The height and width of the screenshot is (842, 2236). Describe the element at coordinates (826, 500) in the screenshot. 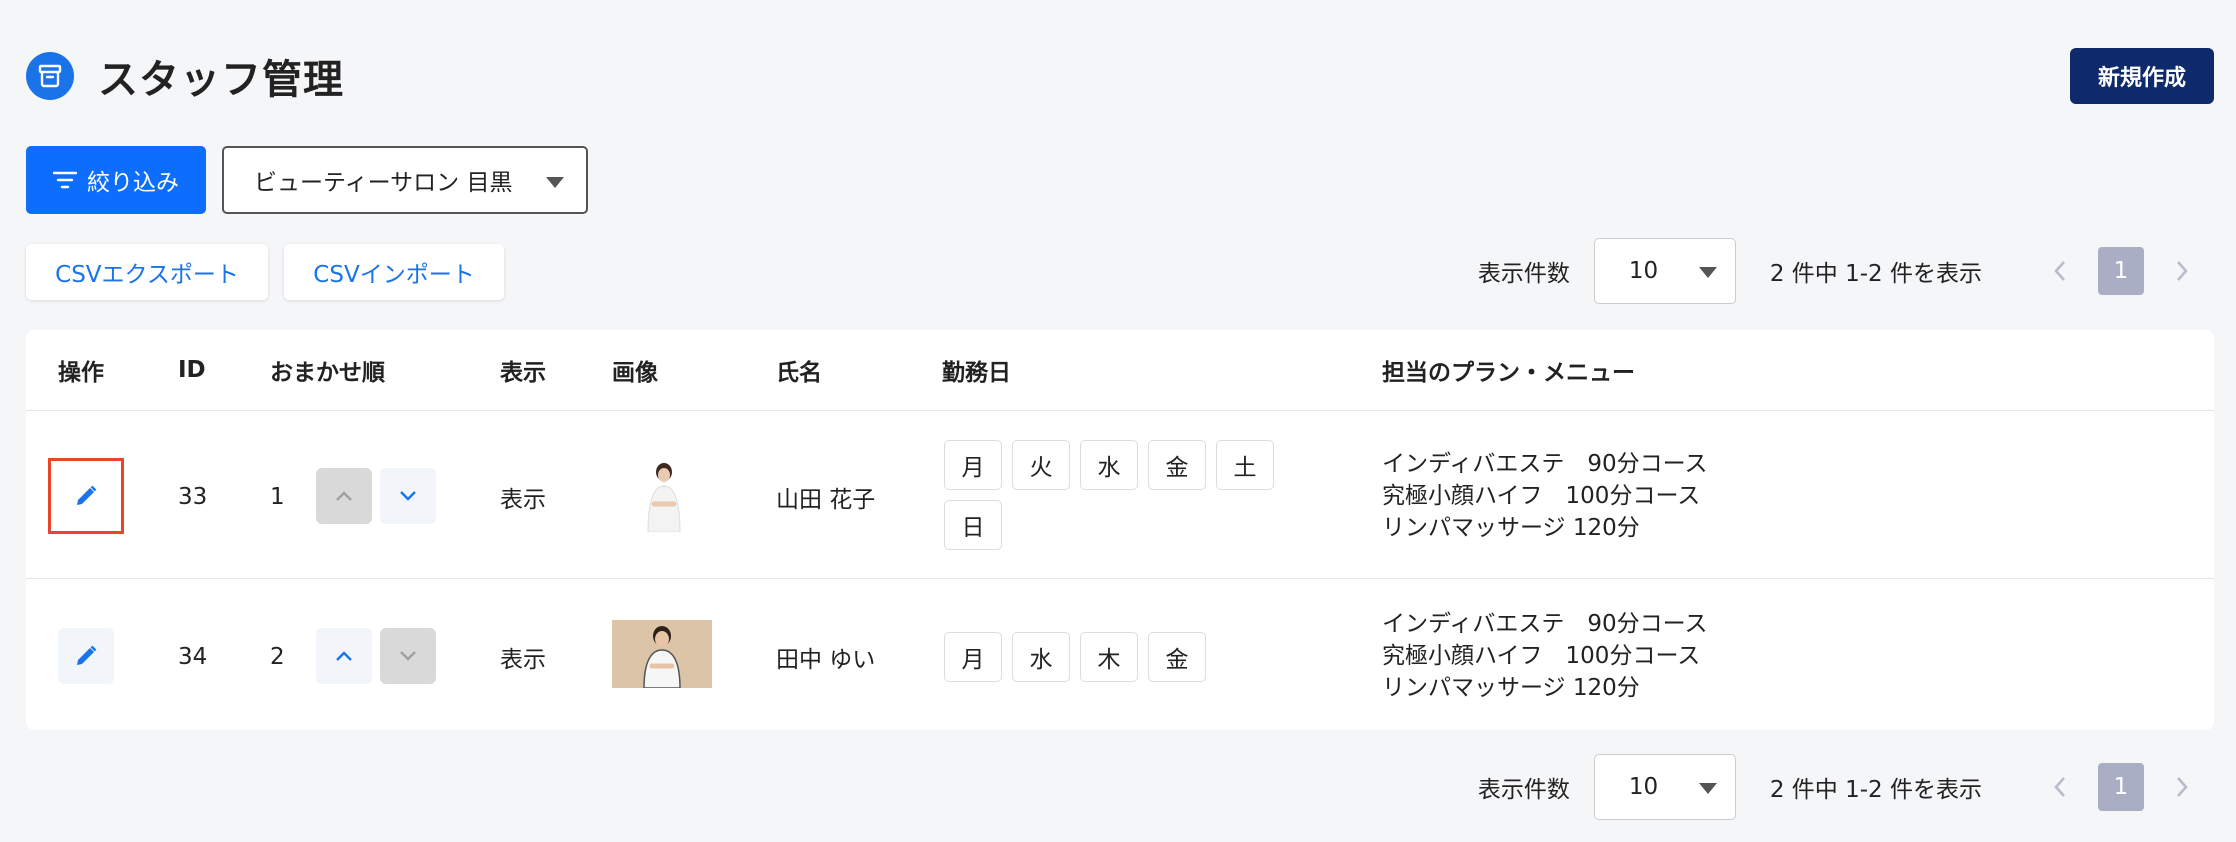

I see `staff-name: 山田 花子` at that location.